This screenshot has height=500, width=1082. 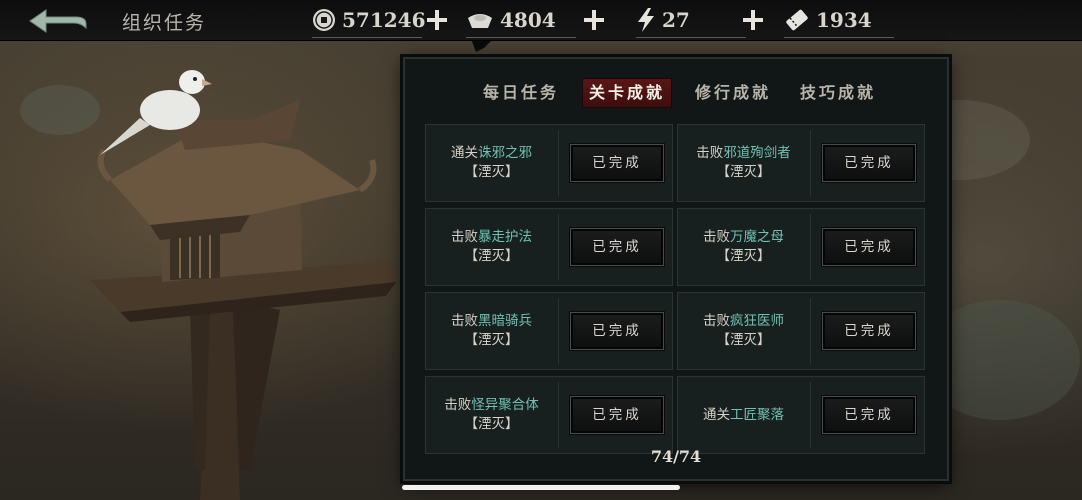 I want to click on achievement-description: 击败万魔之母 【湮灭】, so click(x=743, y=247).